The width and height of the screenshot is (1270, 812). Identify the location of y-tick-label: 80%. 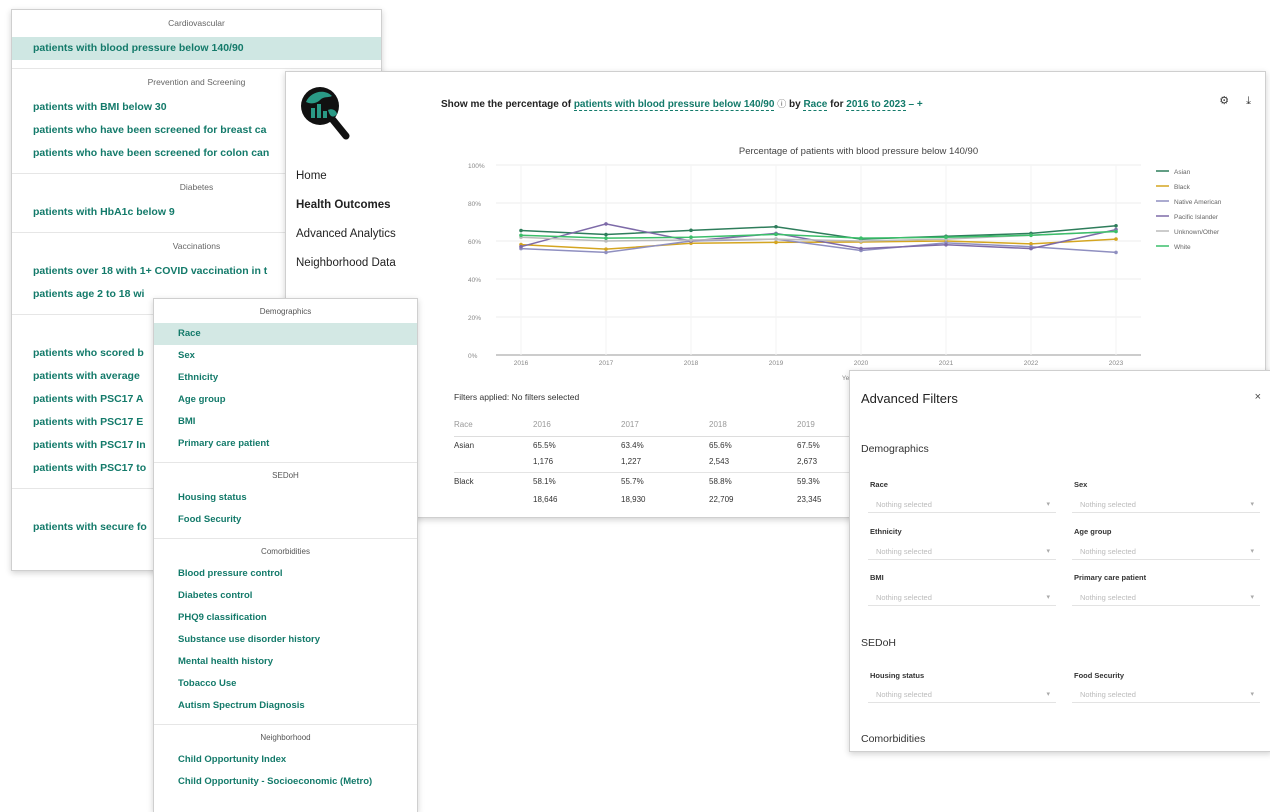
(474, 204).